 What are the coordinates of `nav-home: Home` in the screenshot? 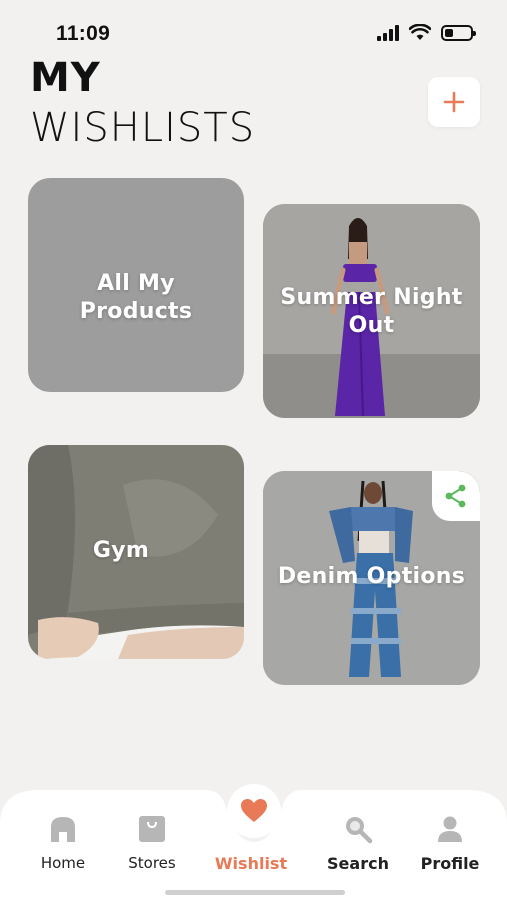 It's located at (63, 842).